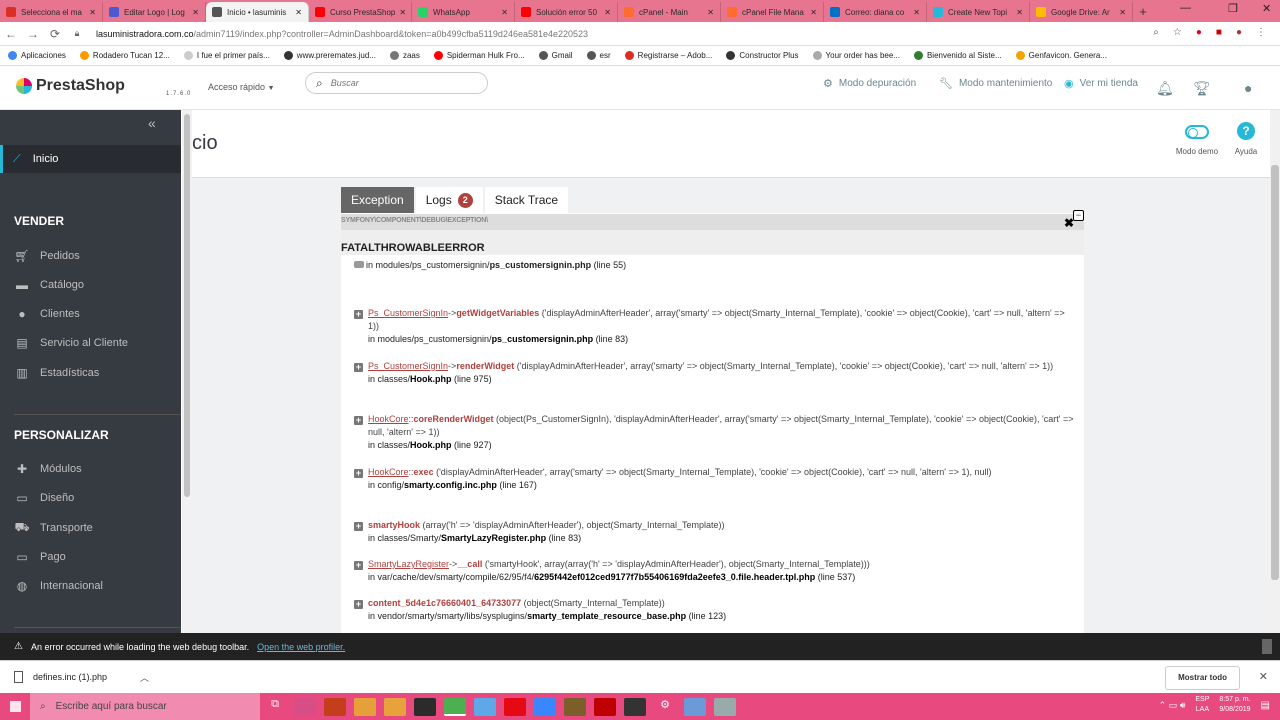 This screenshot has height=720, width=1280. Describe the element at coordinates (598, 55) in the screenshot. I see `bookmark: esr` at that location.